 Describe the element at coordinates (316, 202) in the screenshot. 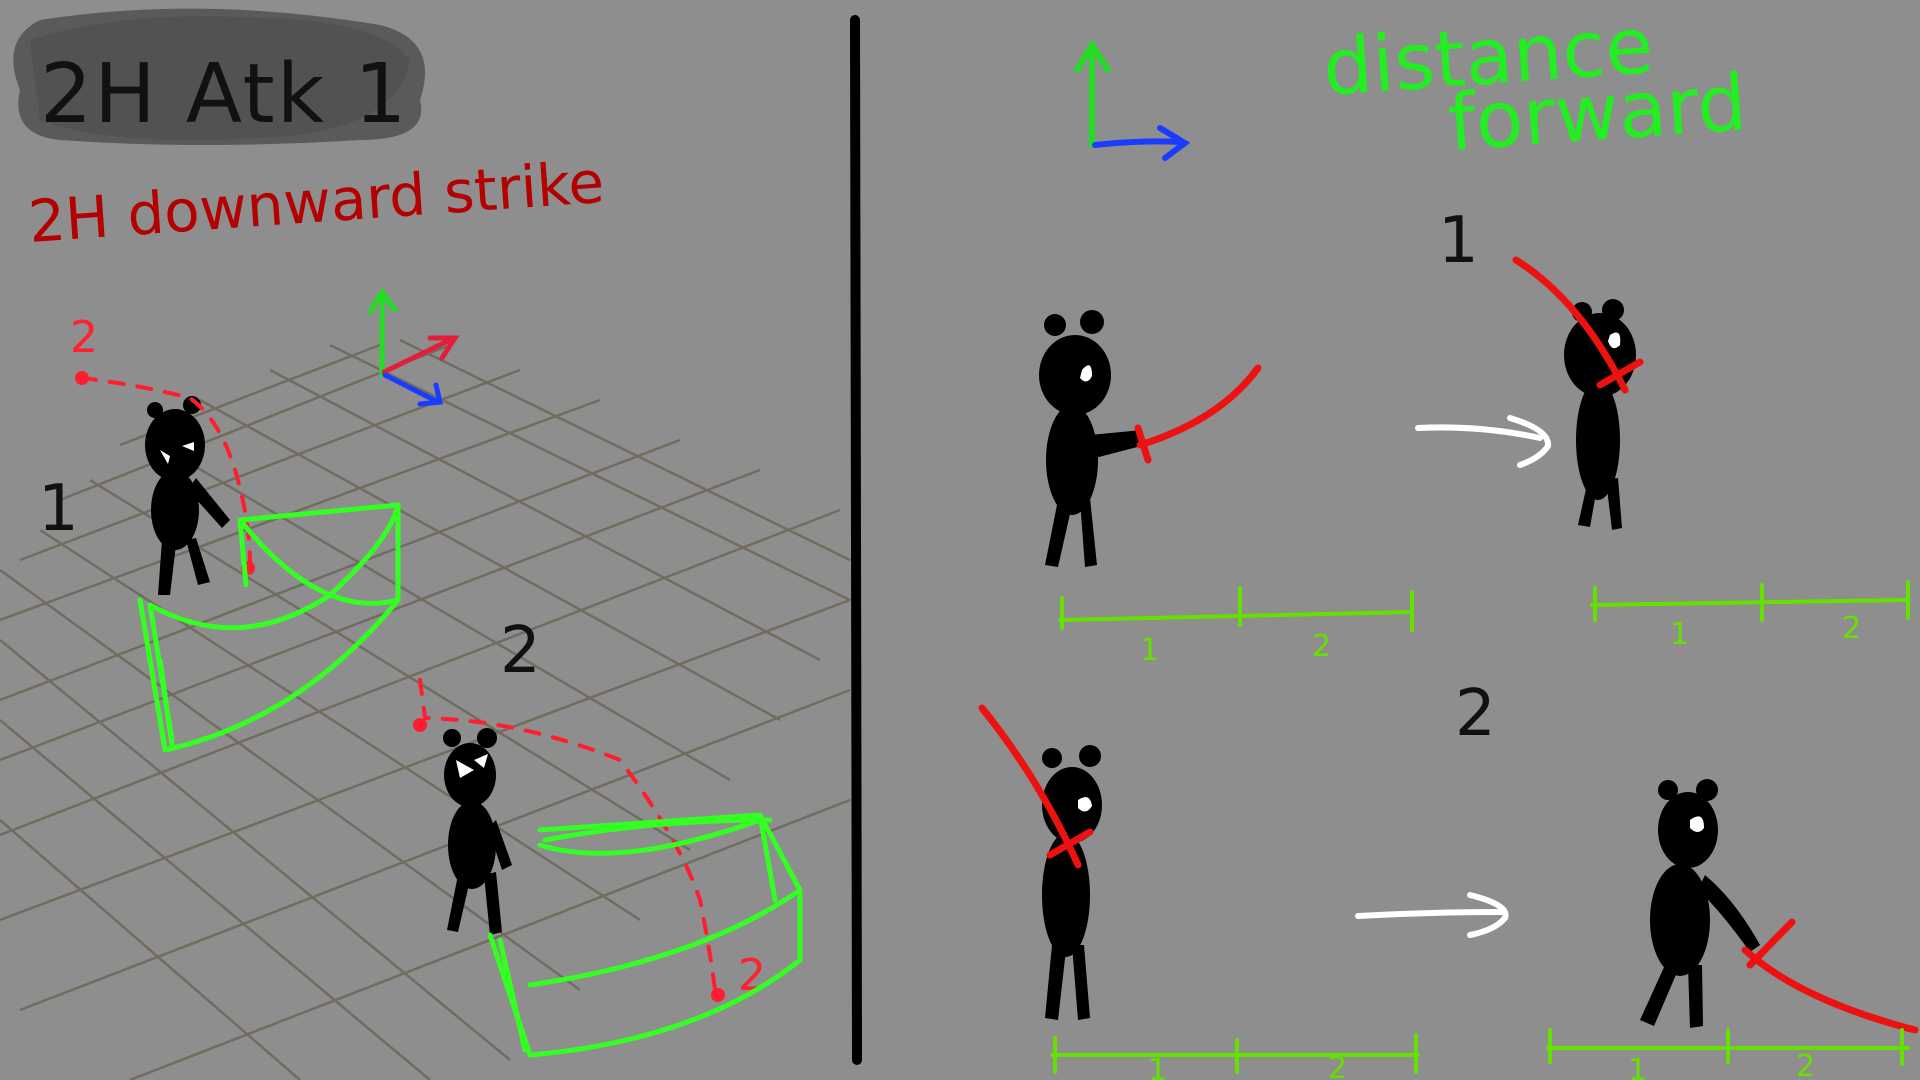

I see `page-subtitle: 2H downward strike` at that location.